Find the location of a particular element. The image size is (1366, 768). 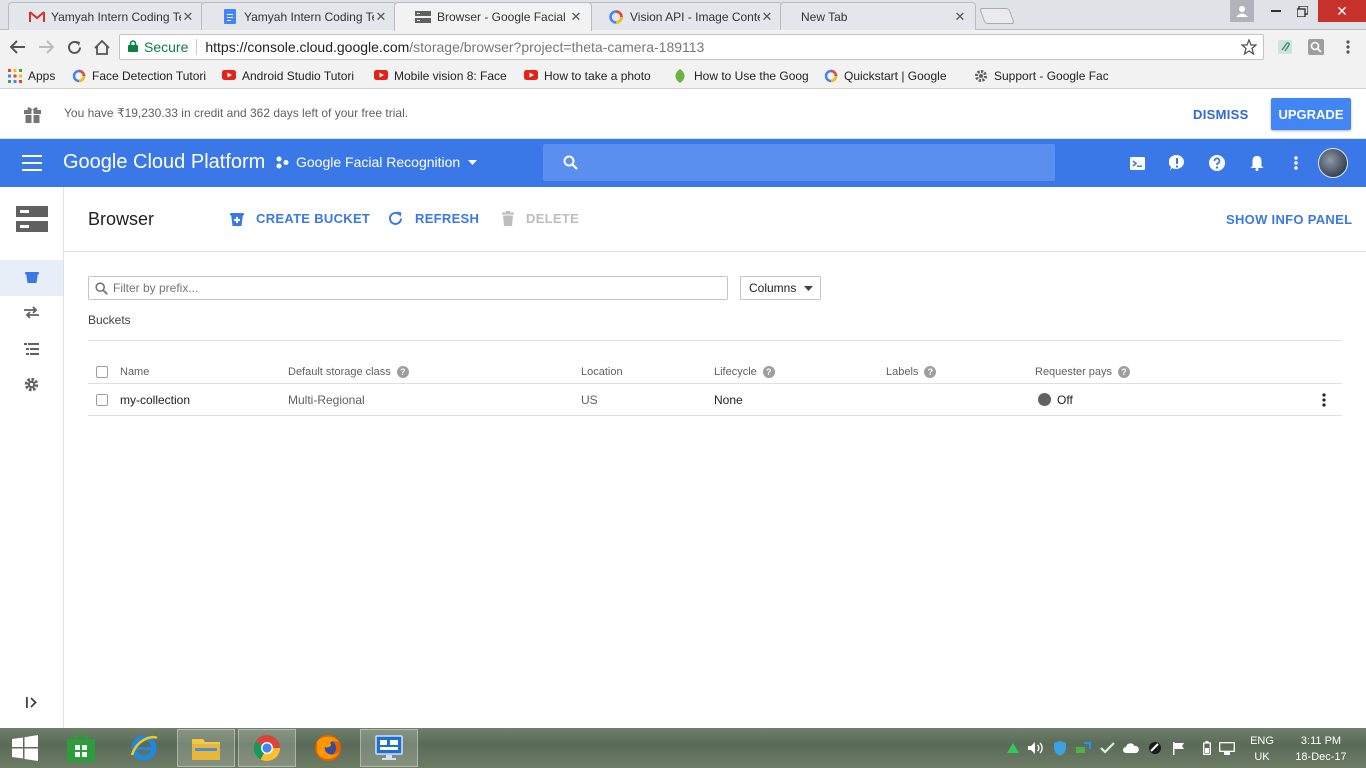

row-checkbox is located at coordinates (102, 399).